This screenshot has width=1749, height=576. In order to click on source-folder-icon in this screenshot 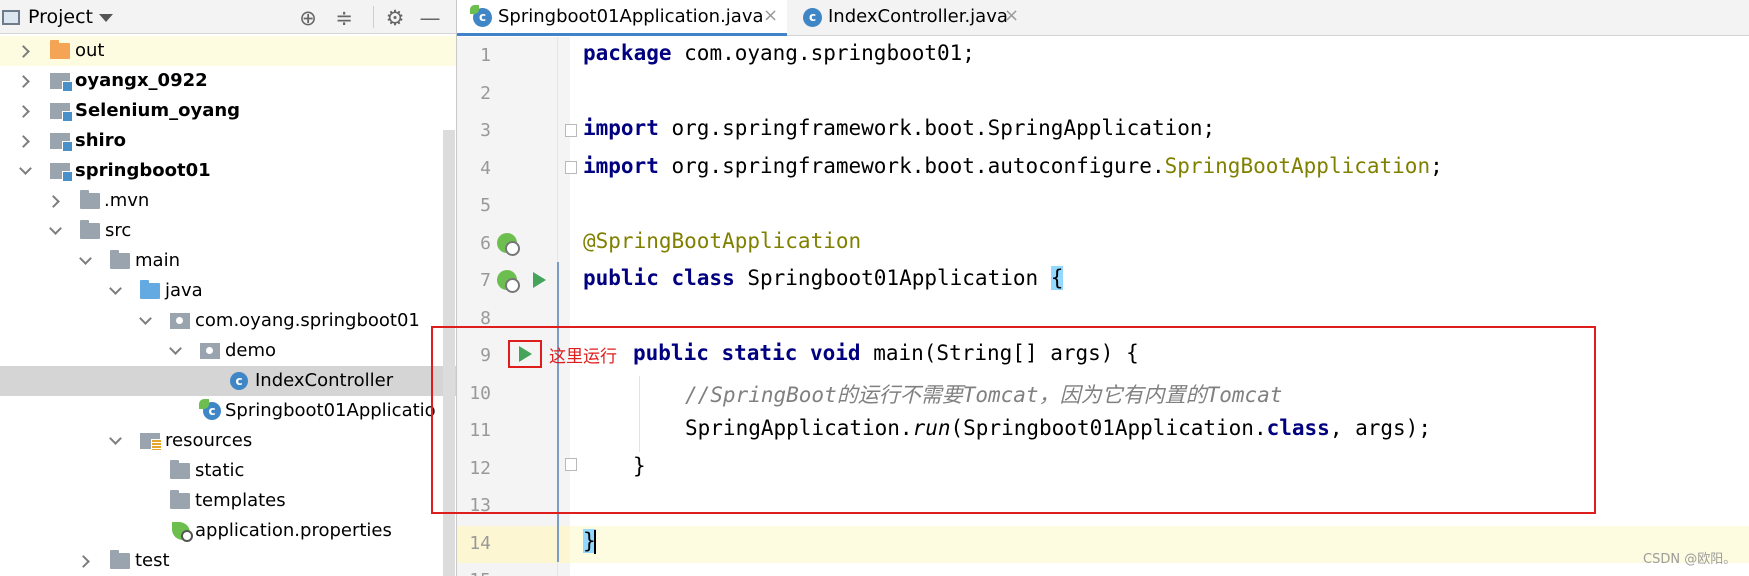, I will do `click(150, 289)`.